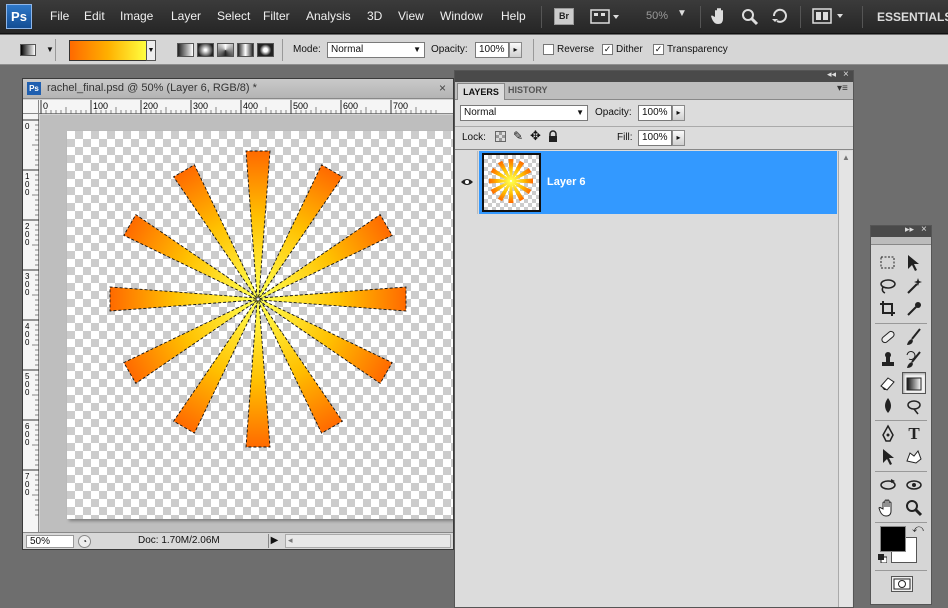 This screenshot has width=948, height=608. What do you see at coordinates (657, 16) in the screenshot?
I see `zoom-level: 50%` at bounding box center [657, 16].